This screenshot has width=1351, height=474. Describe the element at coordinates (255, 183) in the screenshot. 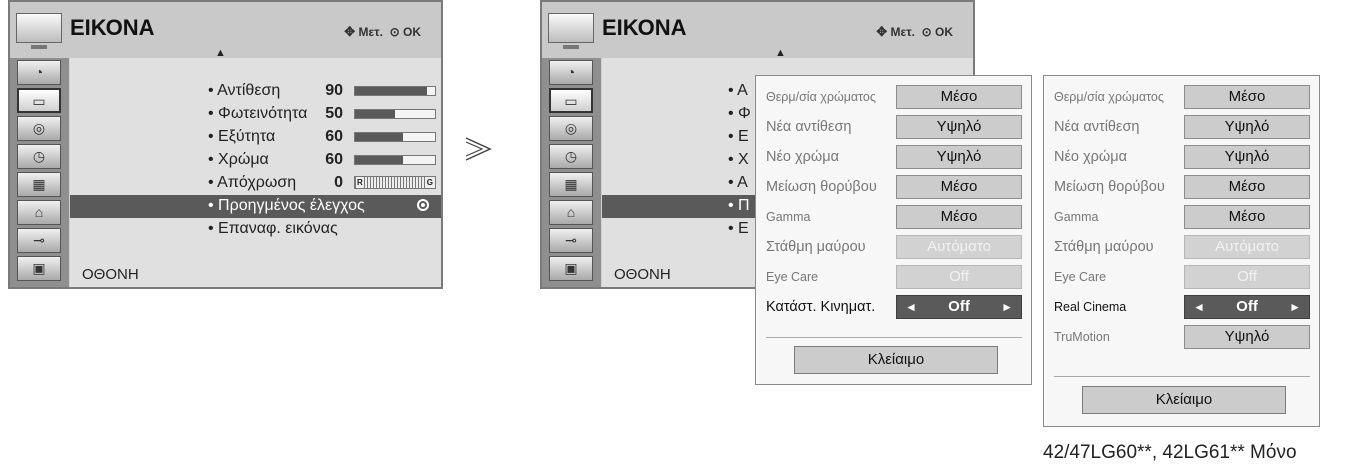

I see `tint-item: • Απόχρωση 0 R G` at that location.